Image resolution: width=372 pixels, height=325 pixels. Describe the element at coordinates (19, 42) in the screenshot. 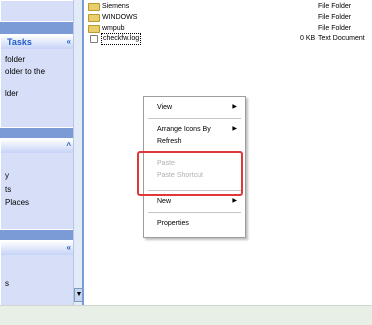

I see `file-folder-tasks-title: Tasks` at that location.